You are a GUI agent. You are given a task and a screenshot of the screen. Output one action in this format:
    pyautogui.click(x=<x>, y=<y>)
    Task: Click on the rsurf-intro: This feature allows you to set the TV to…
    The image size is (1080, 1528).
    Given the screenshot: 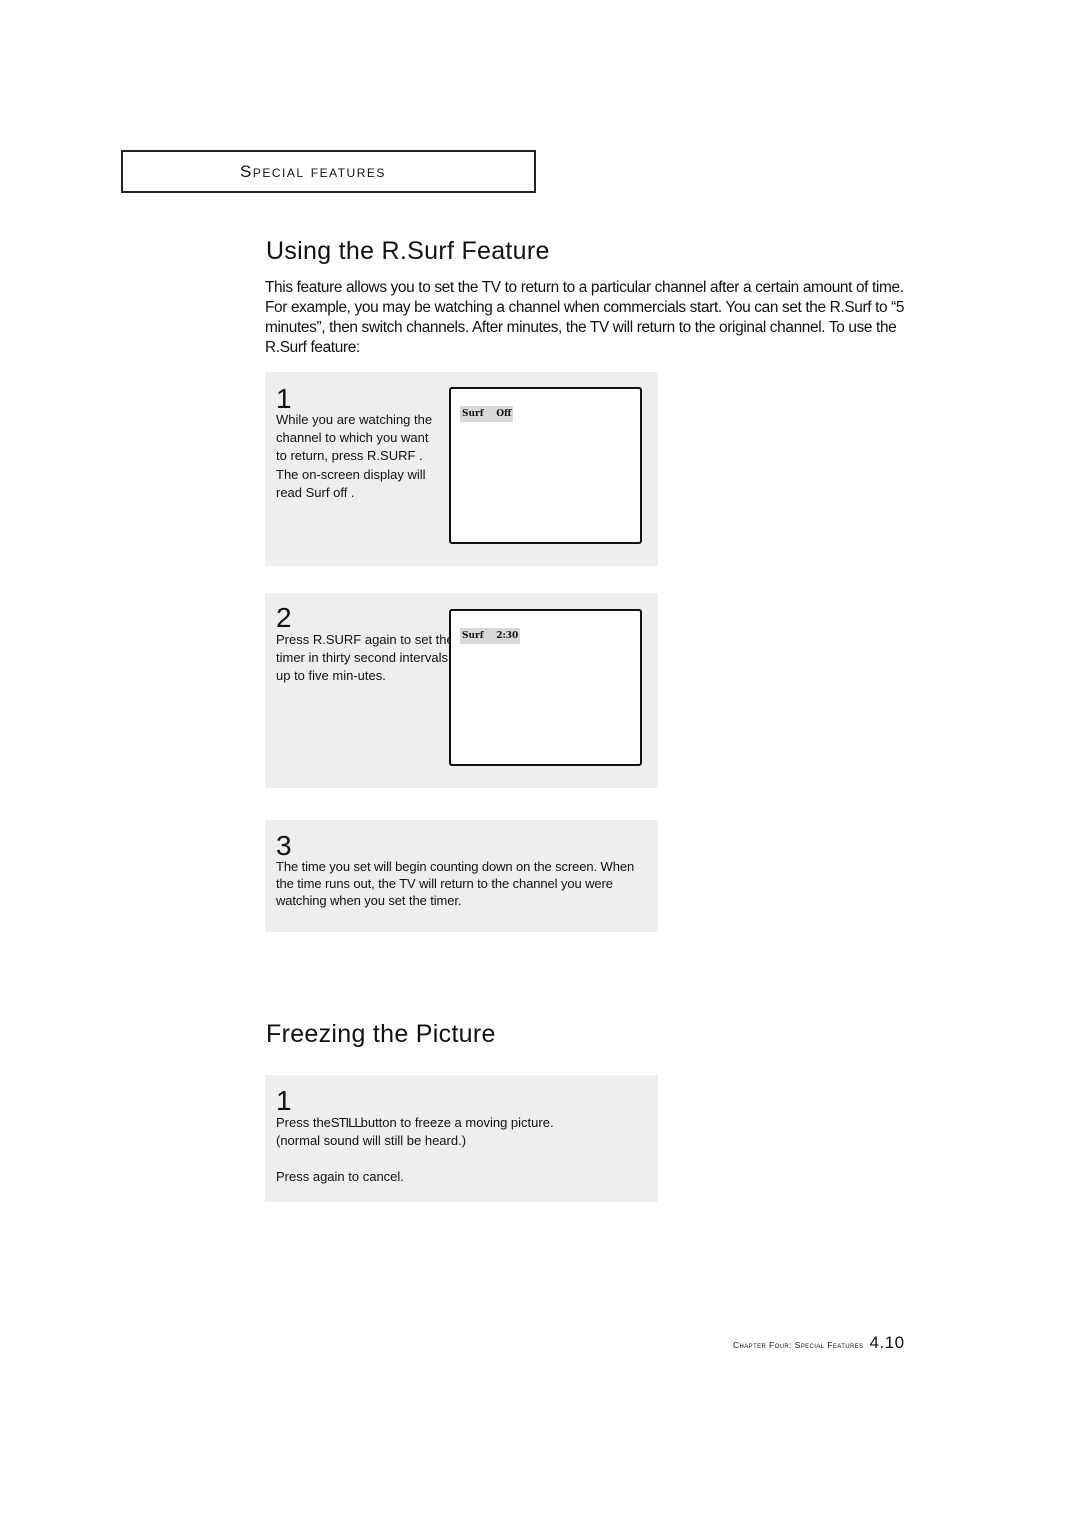 What is the action you would take?
    pyautogui.click(x=585, y=317)
    